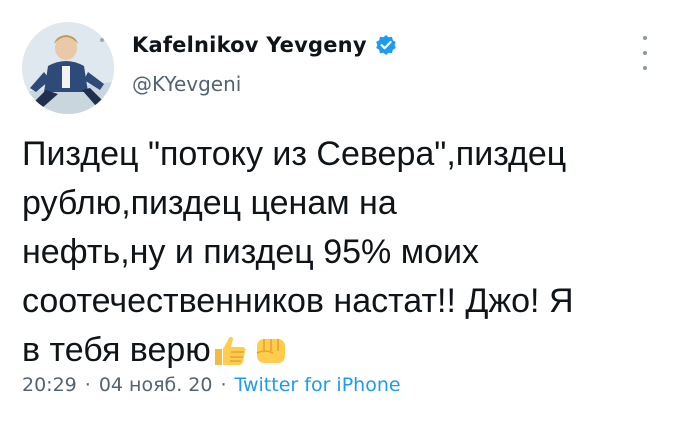  I want to click on tweet-text-line: рублю,пиздец ценам на, so click(209, 203).